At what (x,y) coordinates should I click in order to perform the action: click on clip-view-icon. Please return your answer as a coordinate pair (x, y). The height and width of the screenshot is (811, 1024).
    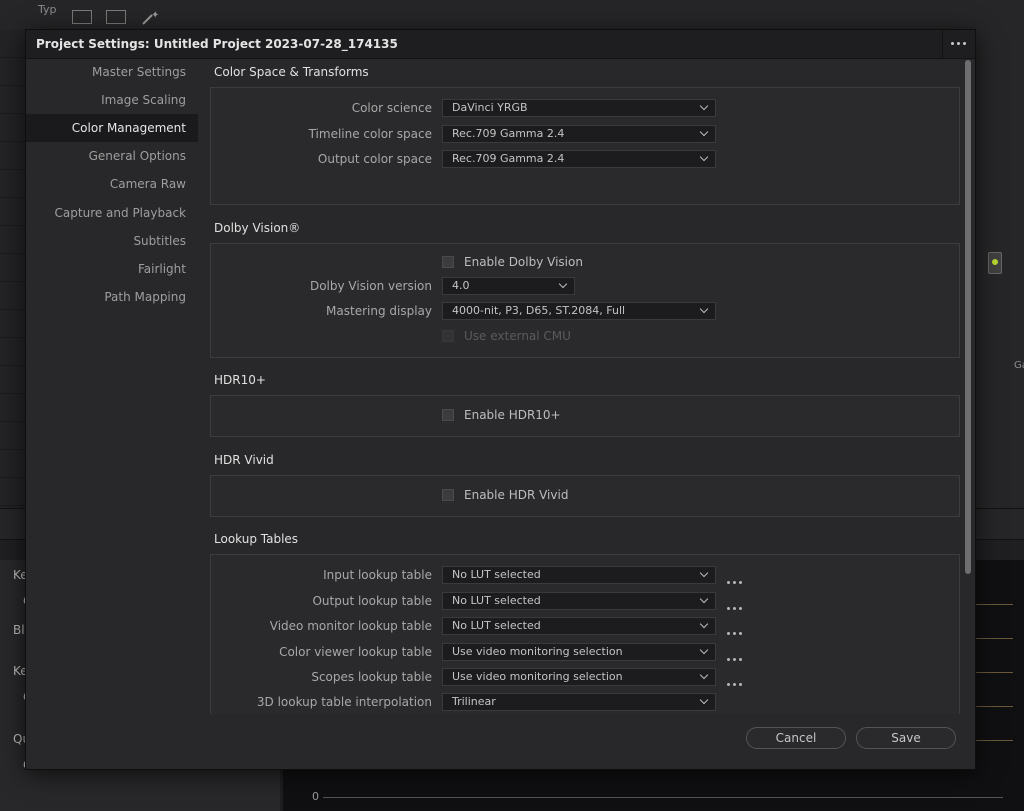
    Looking at the image, I should click on (82, 17).